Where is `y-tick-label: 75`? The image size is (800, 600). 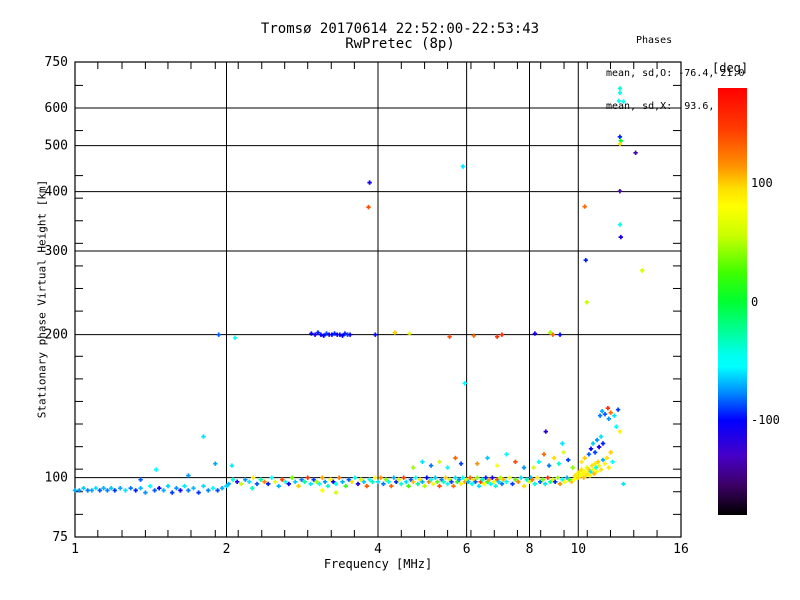 y-tick-label: 75 is located at coordinates (60, 537).